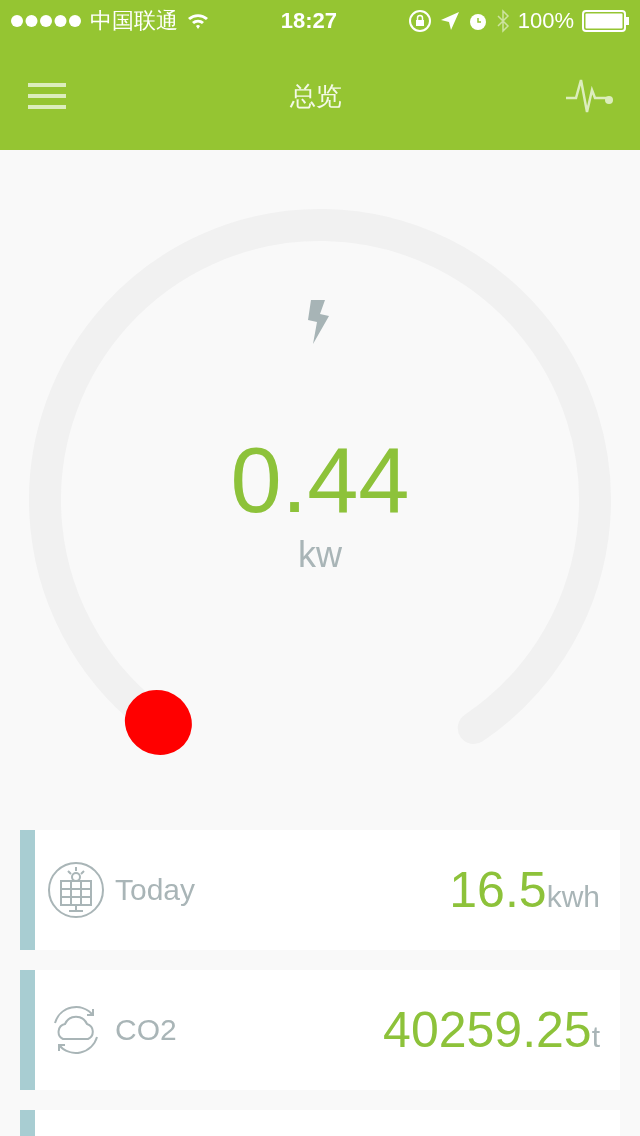  I want to click on battery-icon, so click(606, 21).